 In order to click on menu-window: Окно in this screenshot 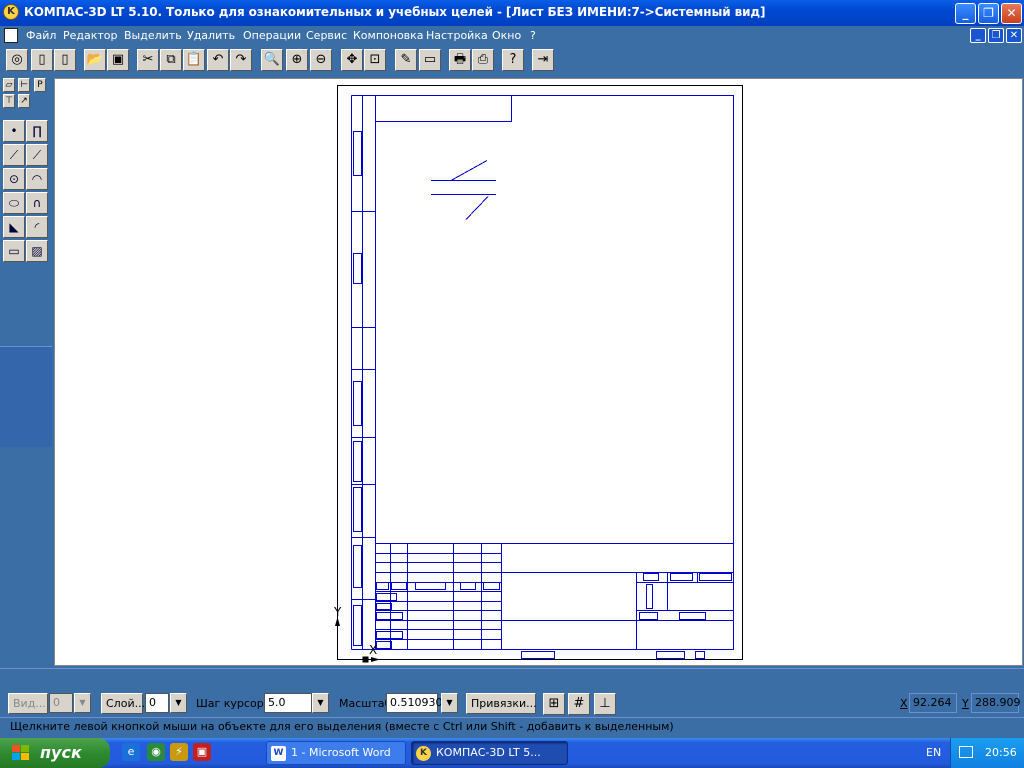, I will do `click(506, 35)`.